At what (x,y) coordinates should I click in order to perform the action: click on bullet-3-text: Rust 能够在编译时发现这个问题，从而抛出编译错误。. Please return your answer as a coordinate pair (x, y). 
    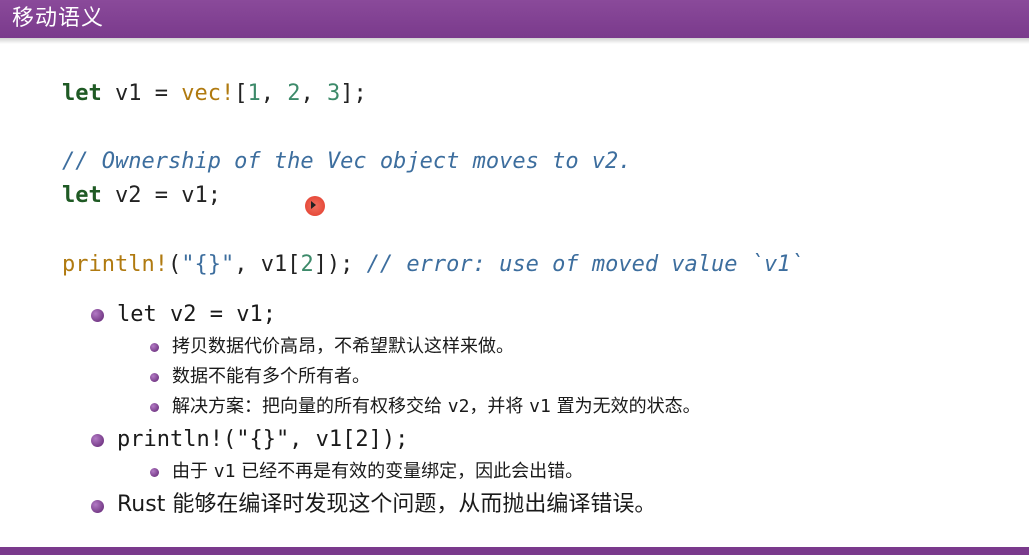
    Looking at the image, I should click on (387, 504).